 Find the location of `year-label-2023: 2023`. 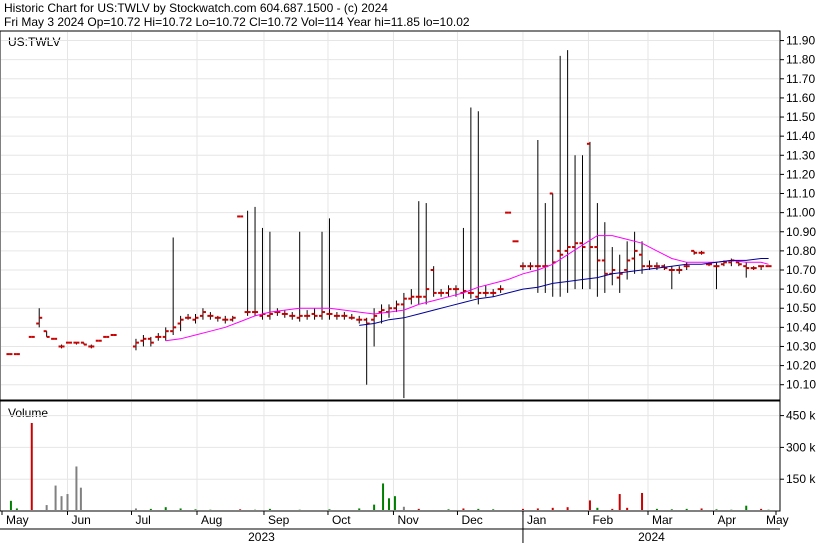

year-label-2023: 2023 is located at coordinates (261, 536).